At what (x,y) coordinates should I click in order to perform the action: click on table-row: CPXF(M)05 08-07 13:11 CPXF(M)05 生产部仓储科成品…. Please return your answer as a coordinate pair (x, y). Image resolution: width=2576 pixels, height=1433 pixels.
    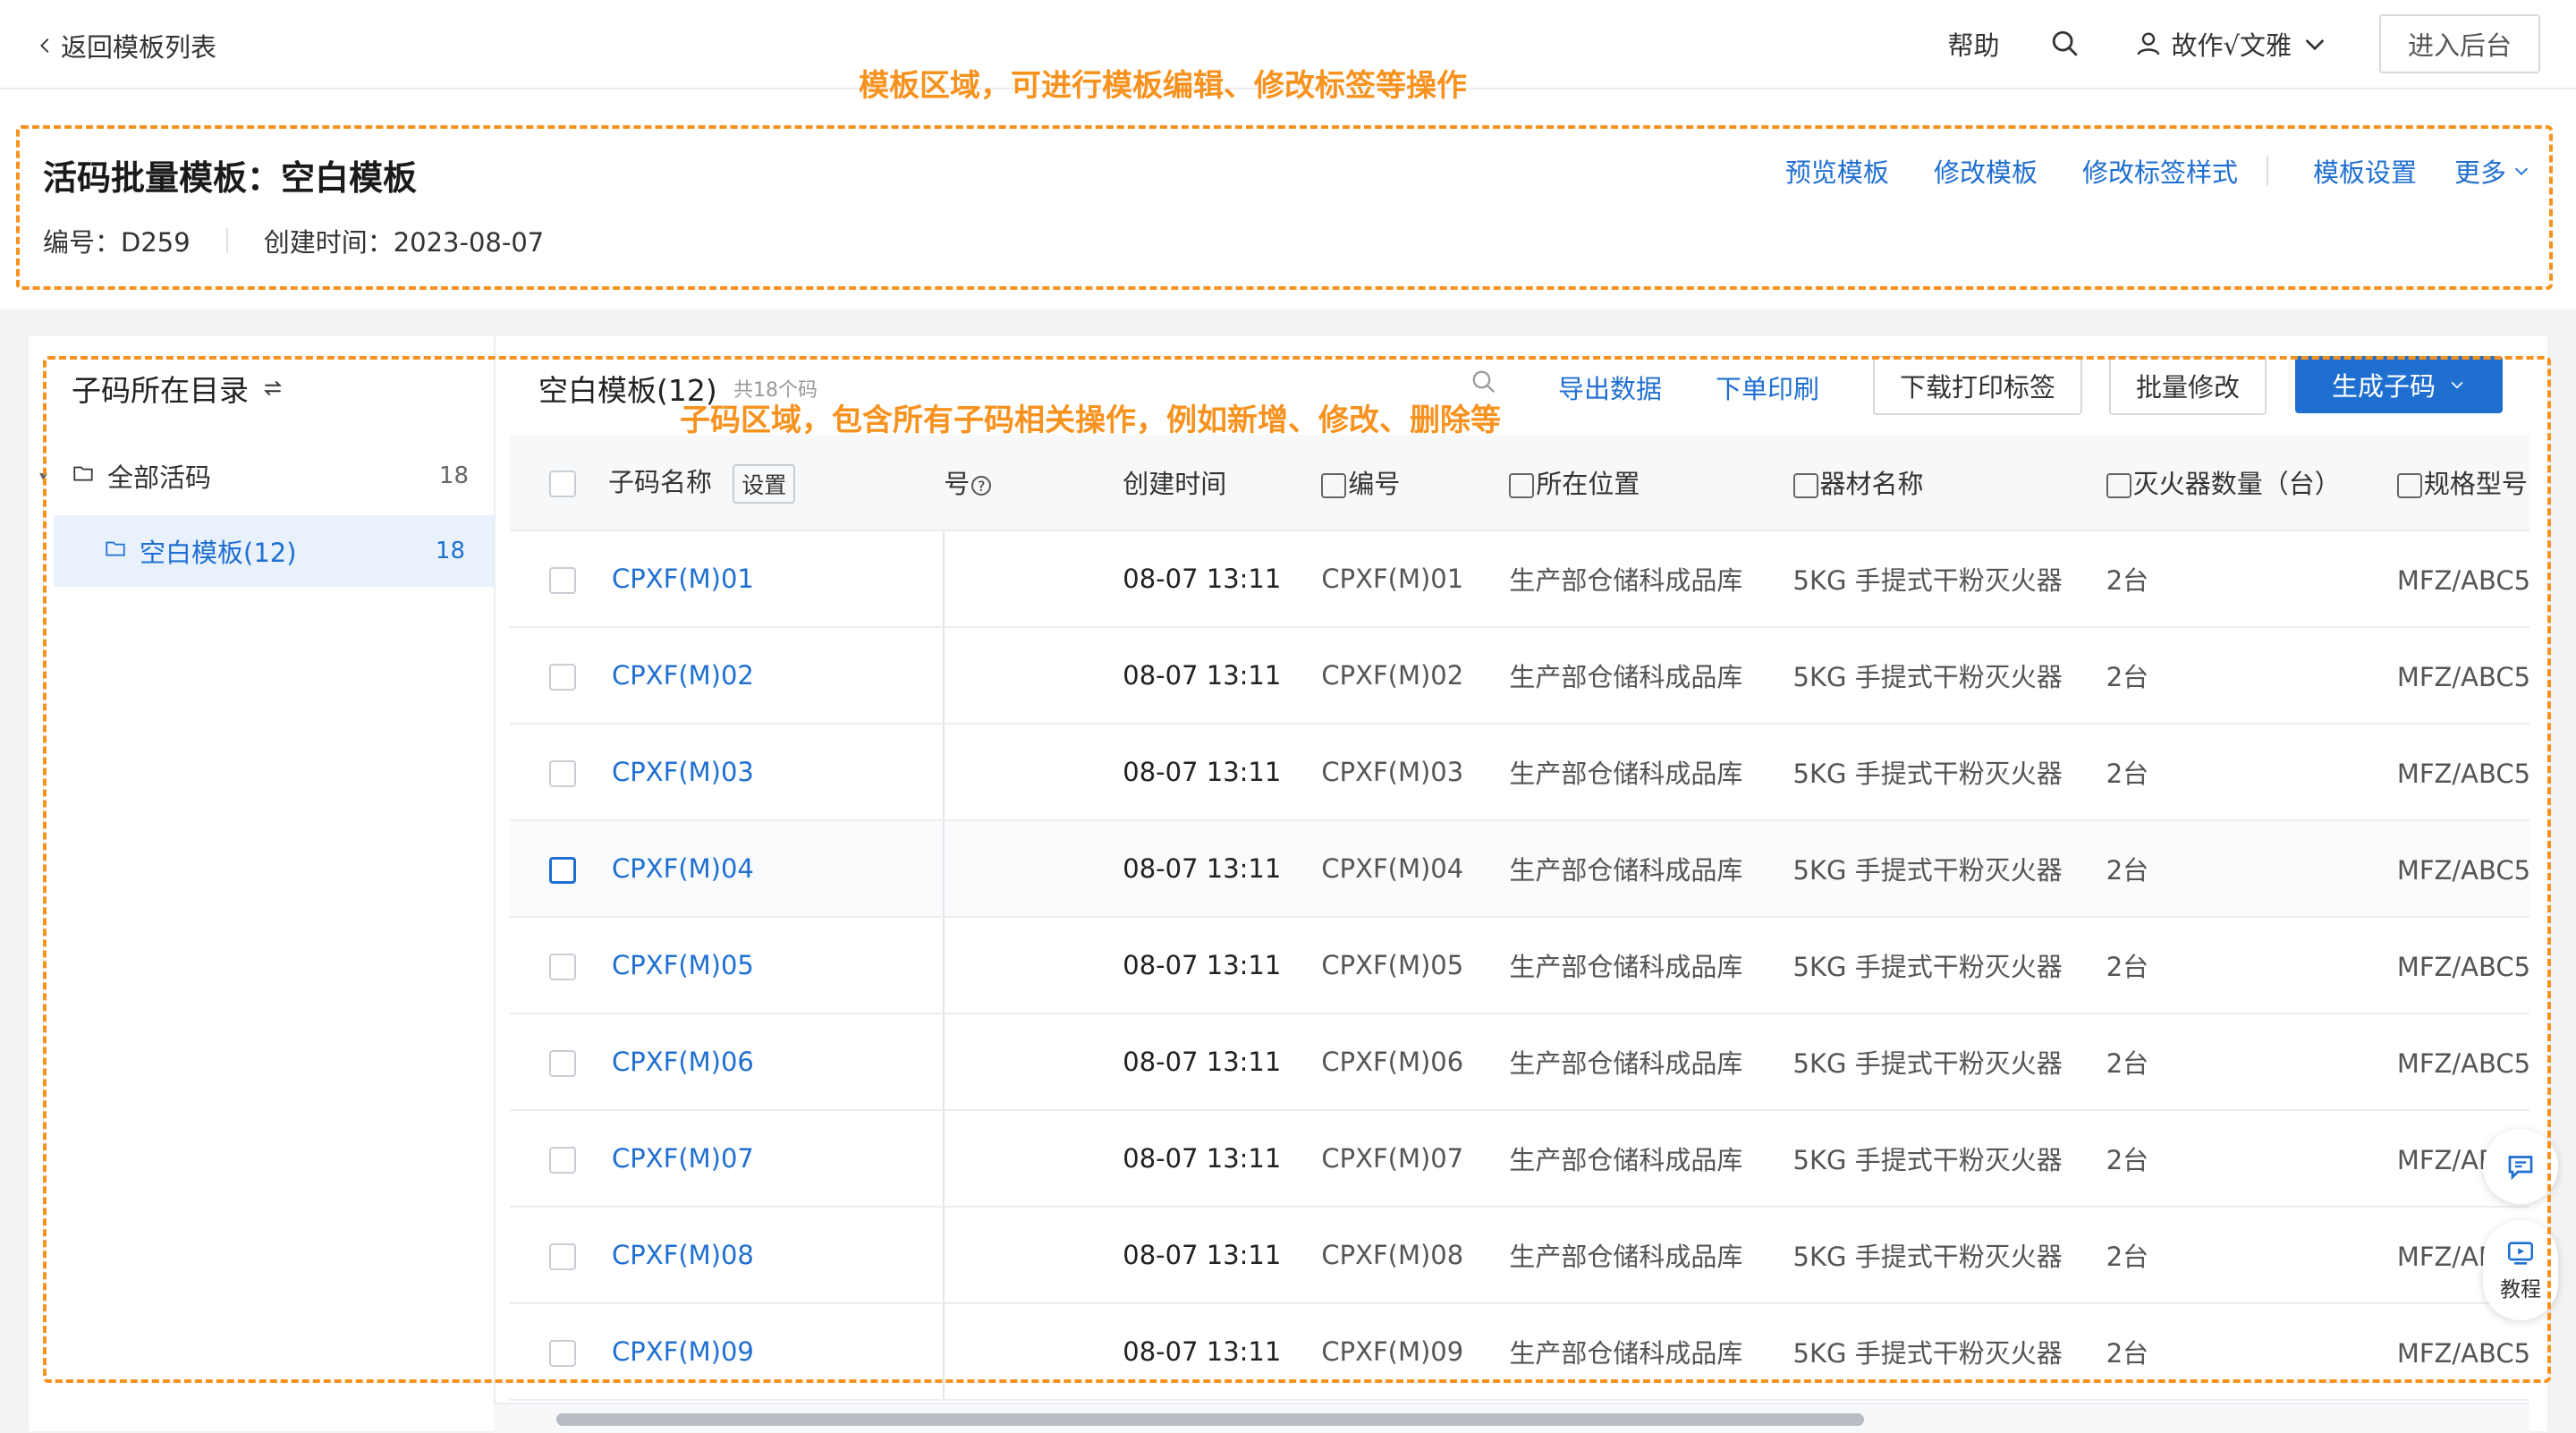
    Looking at the image, I should click on (1519, 965).